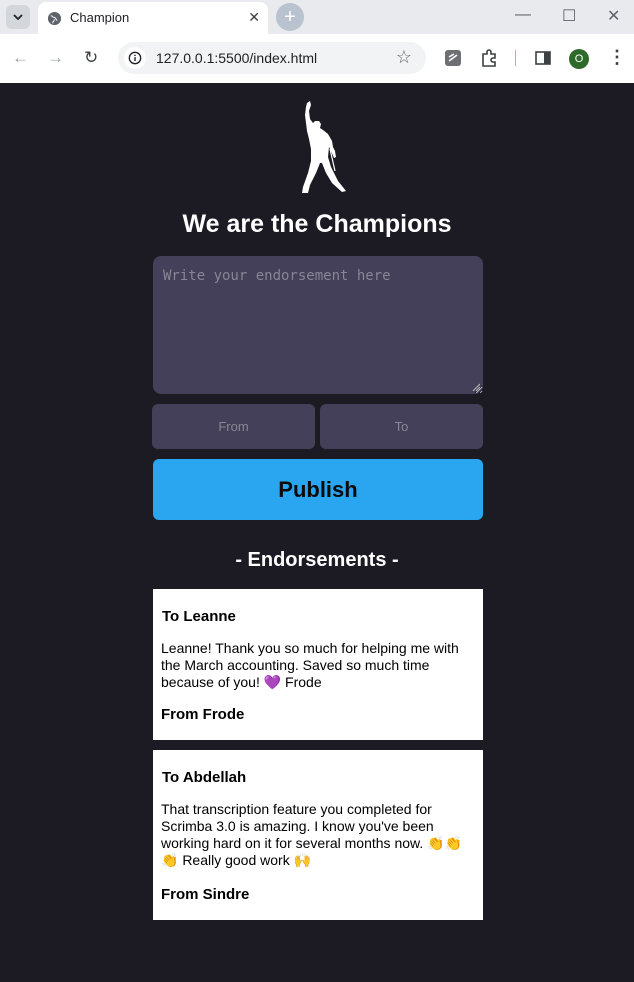  Describe the element at coordinates (317, 17) in the screenshot. I see `browser-tab-strip: Champion ✕ + — ☐ ✕` at that location.